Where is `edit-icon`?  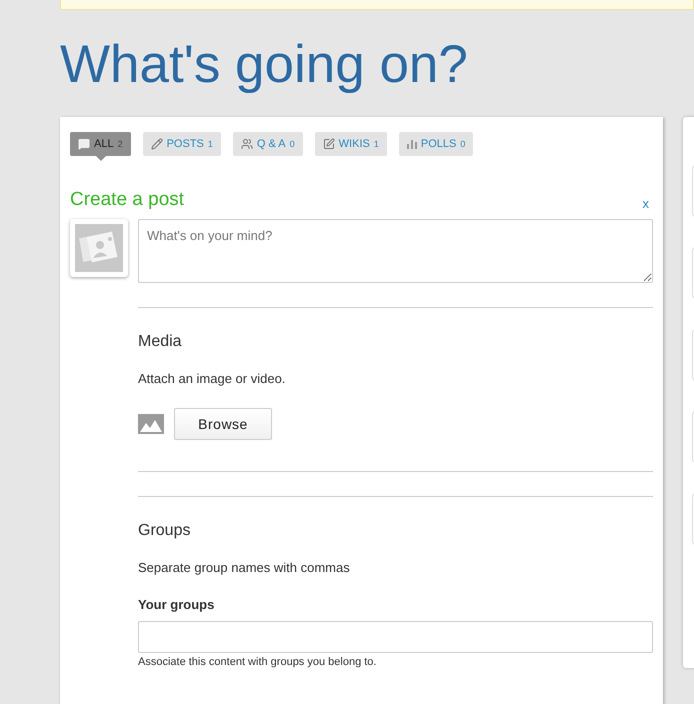
edit-icon is located at coordinates (328, 144).